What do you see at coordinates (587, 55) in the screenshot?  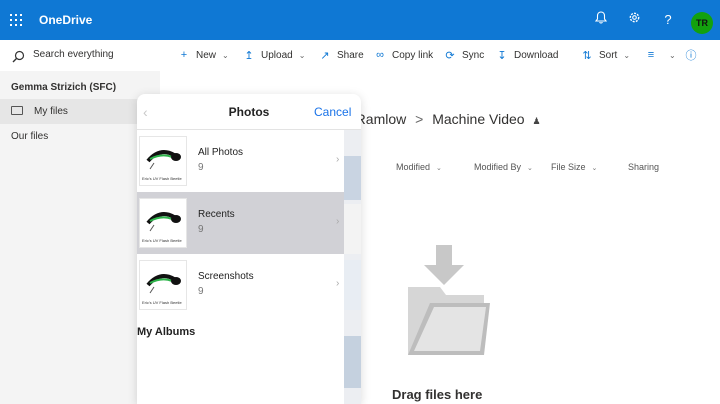 I see `sort-icon: ⇅` at bounding box center [587, 55].